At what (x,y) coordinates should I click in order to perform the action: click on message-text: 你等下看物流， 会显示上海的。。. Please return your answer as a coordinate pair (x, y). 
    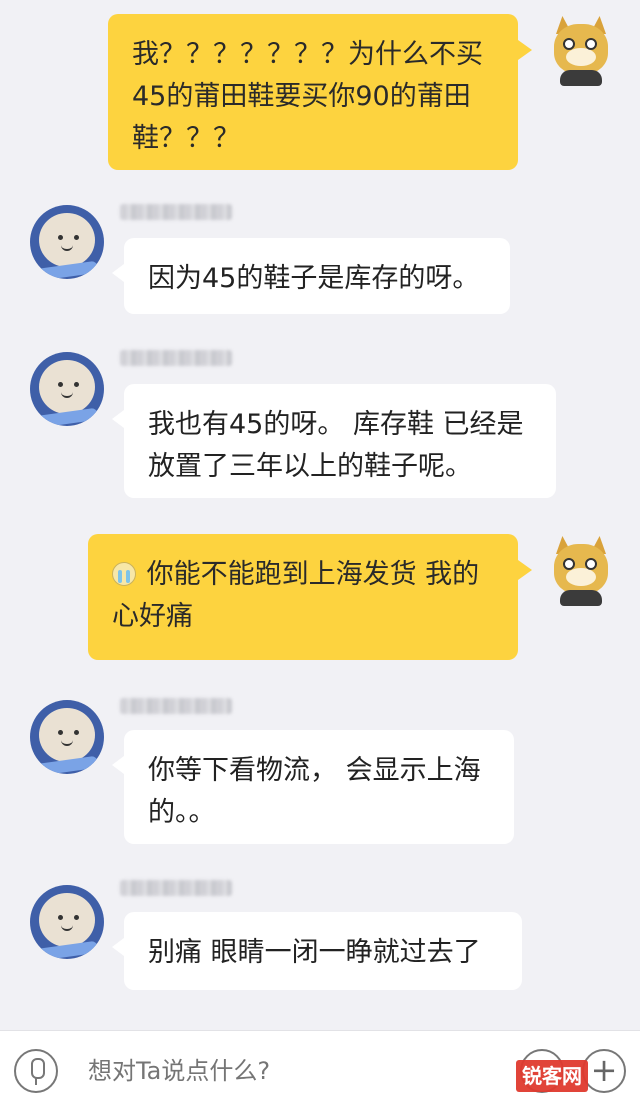
    Looking at the image, I should click on (314, 791).